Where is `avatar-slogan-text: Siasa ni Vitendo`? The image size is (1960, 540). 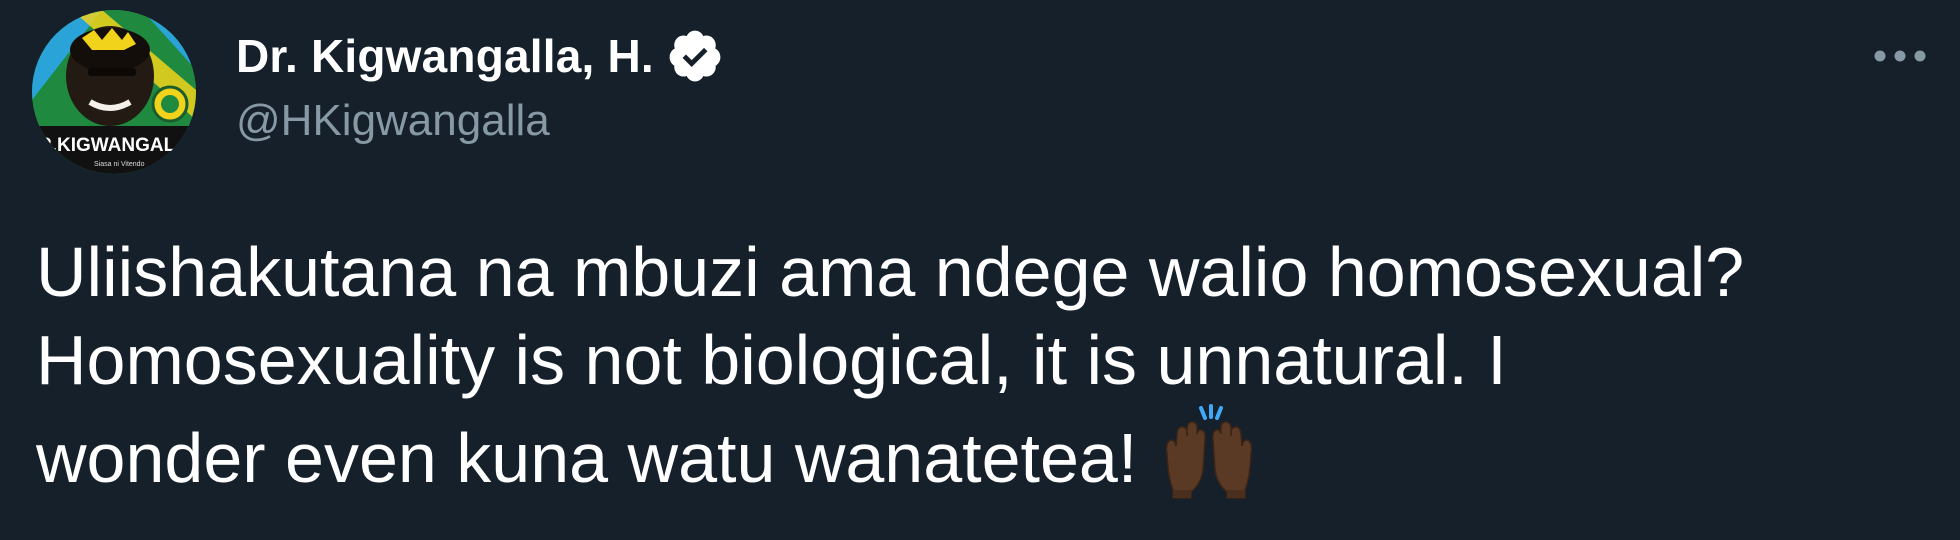
avatar-slogan-text: Siasa ni Vitendo is located at coordinates (119, 164).